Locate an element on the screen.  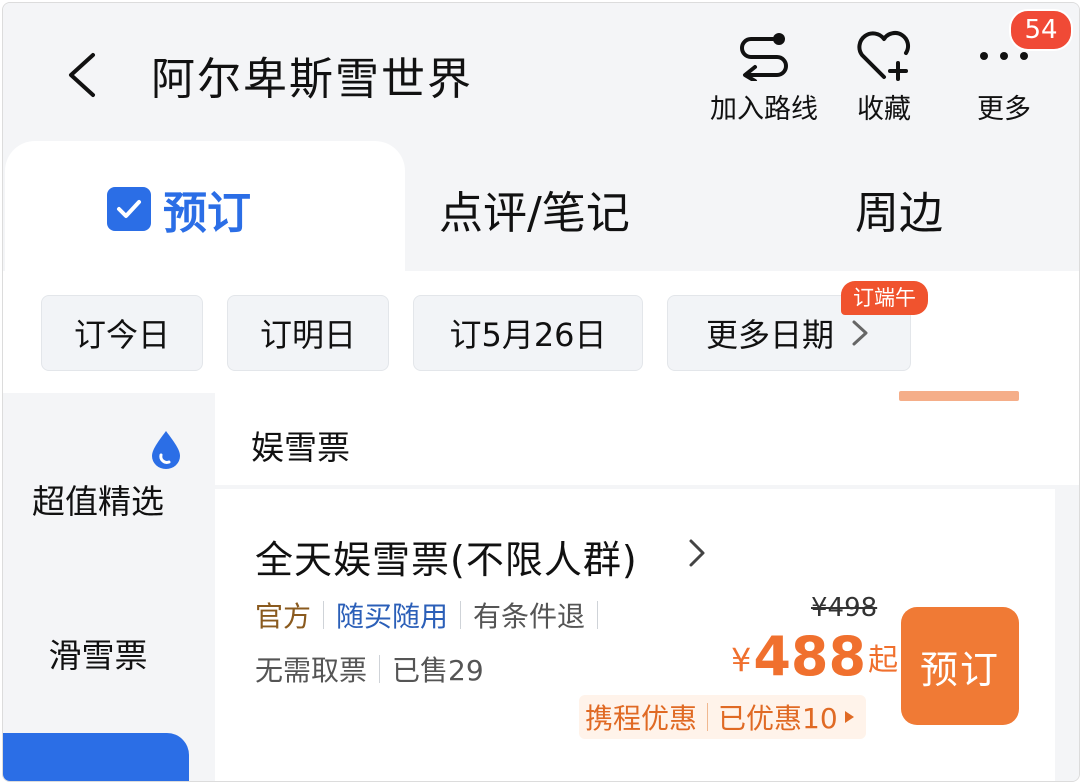
date-chip-may26: 订5月26日 is located at coordinates (528, 333).